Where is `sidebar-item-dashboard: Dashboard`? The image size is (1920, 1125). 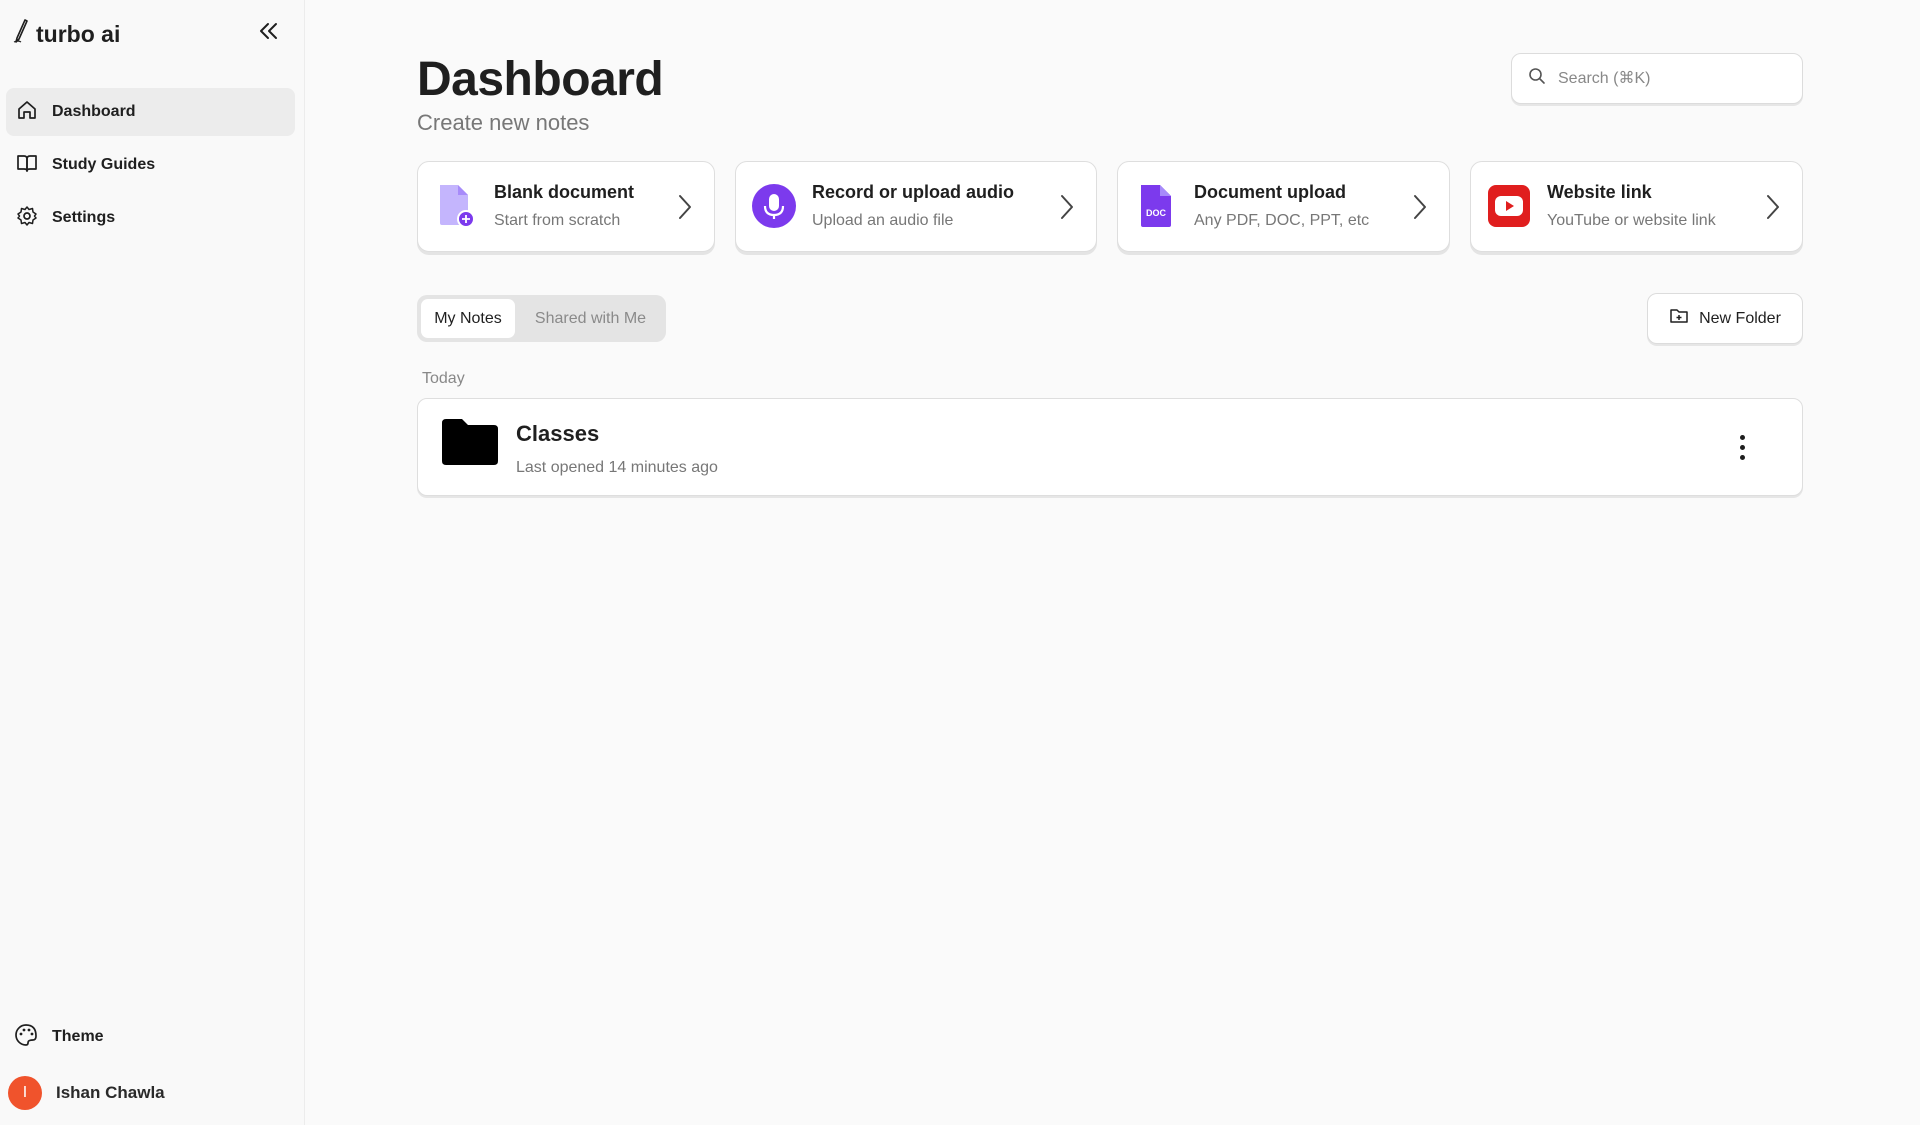
sidebar-item-dashboard: Dashboard is located at coordinates (150, 112).